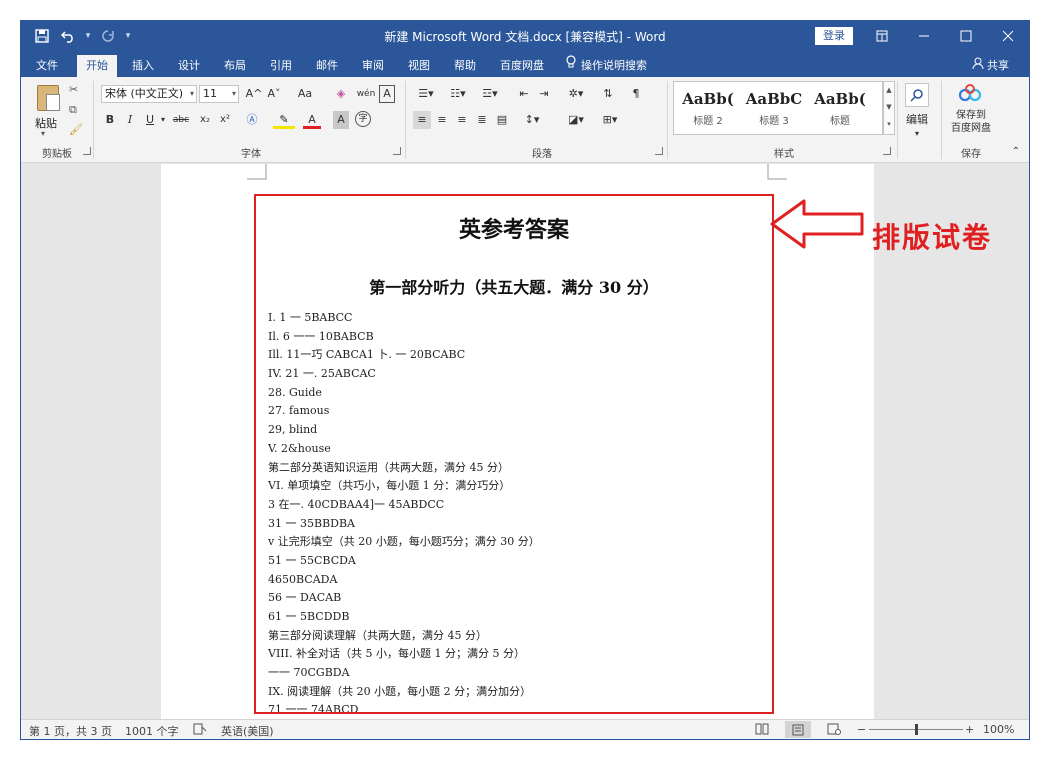  Describe the element at coordinates (544, 94) in the screenshot. I see `increase-indent-icon: ⇥` at that location.